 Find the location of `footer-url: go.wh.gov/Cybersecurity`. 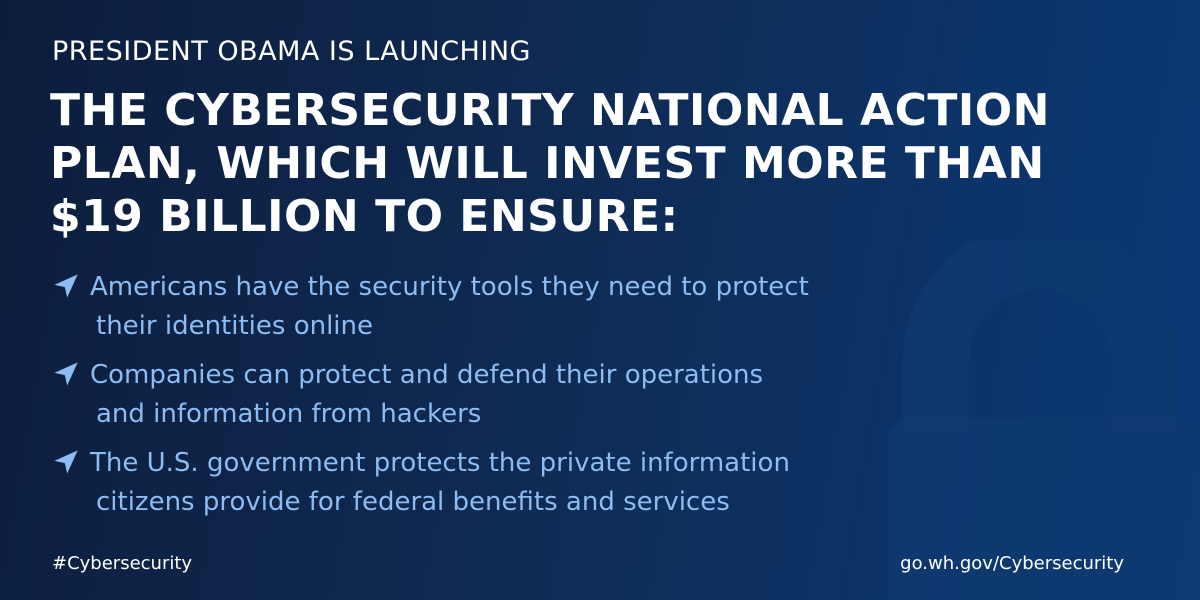

footer-url: go.wh.gov/Cybersecurity is located at coordinates (1012, 563).